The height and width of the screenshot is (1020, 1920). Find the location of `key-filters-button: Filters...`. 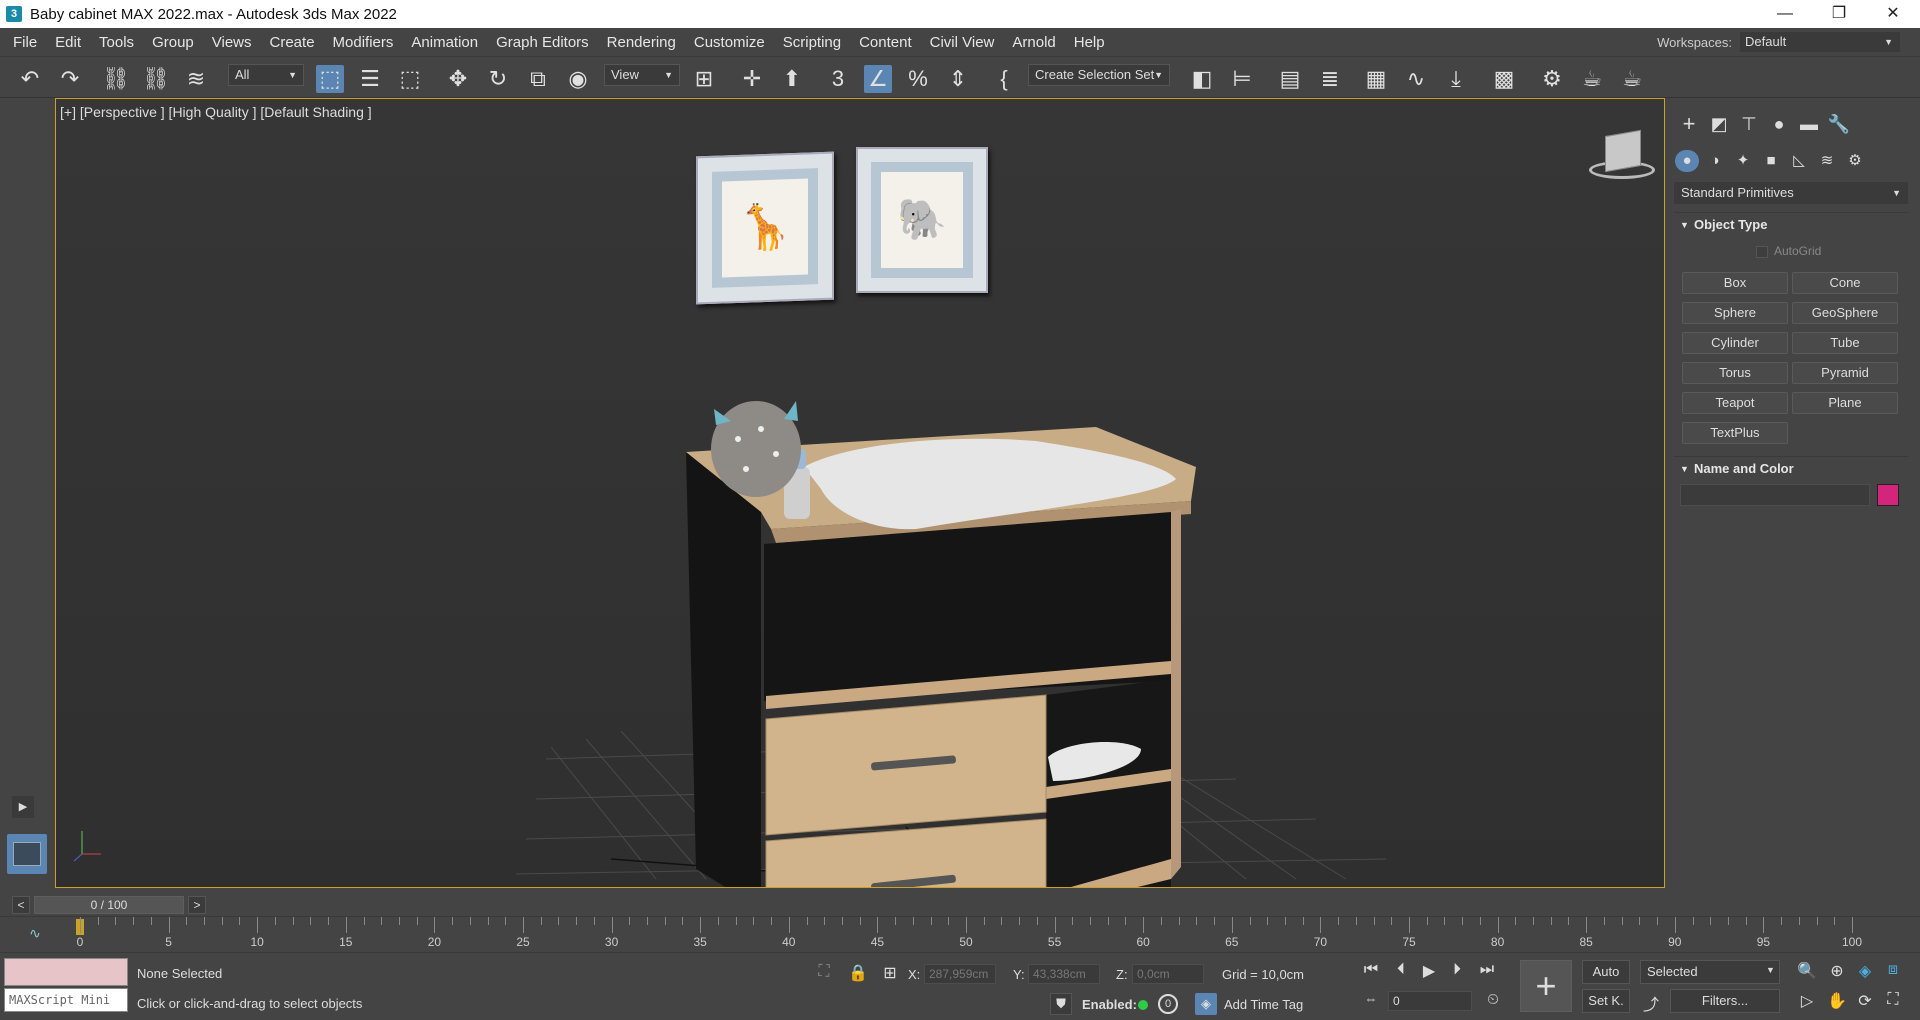

key-filters-button: Filters... is located at coordinates (1725, 1001).